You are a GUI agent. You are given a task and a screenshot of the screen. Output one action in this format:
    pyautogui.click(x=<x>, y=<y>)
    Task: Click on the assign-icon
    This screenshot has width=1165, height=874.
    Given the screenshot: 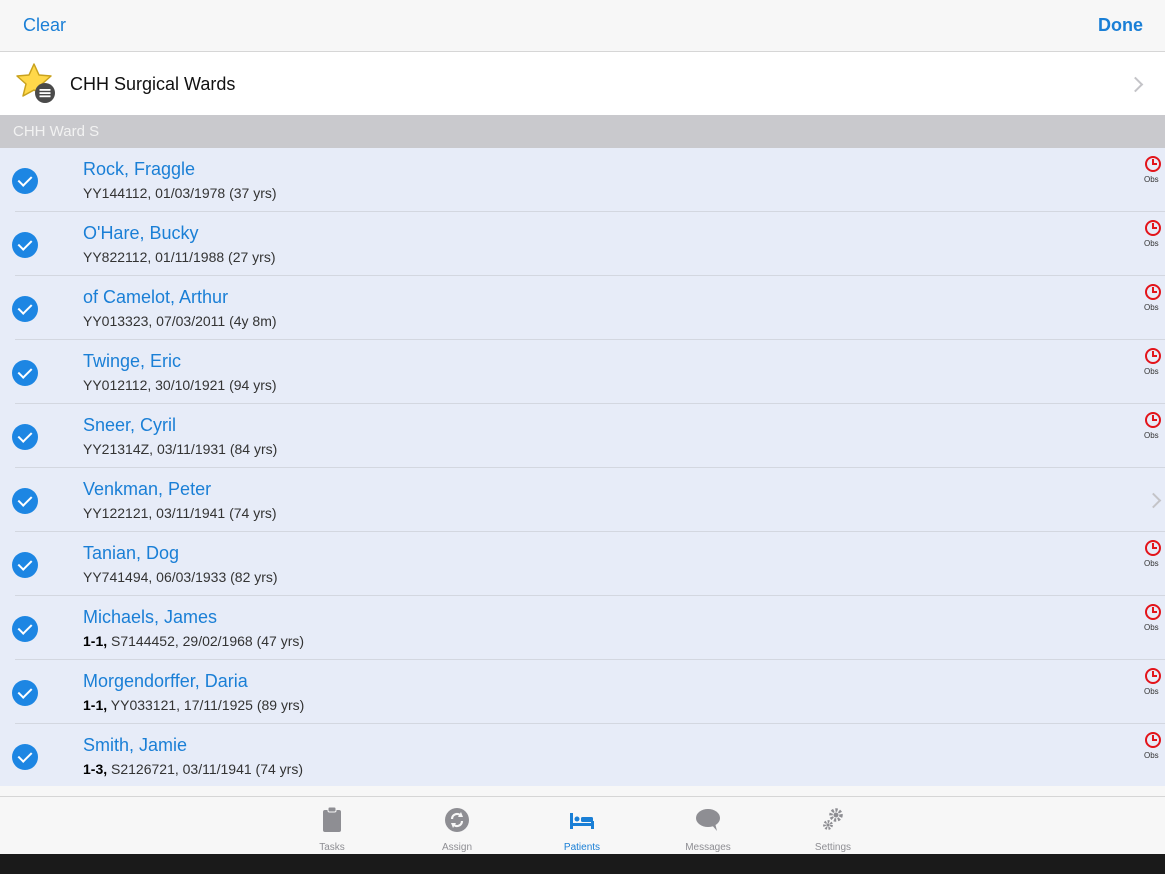 What is the action you would take?
    pyautogui.click(x=457, y=820)
    